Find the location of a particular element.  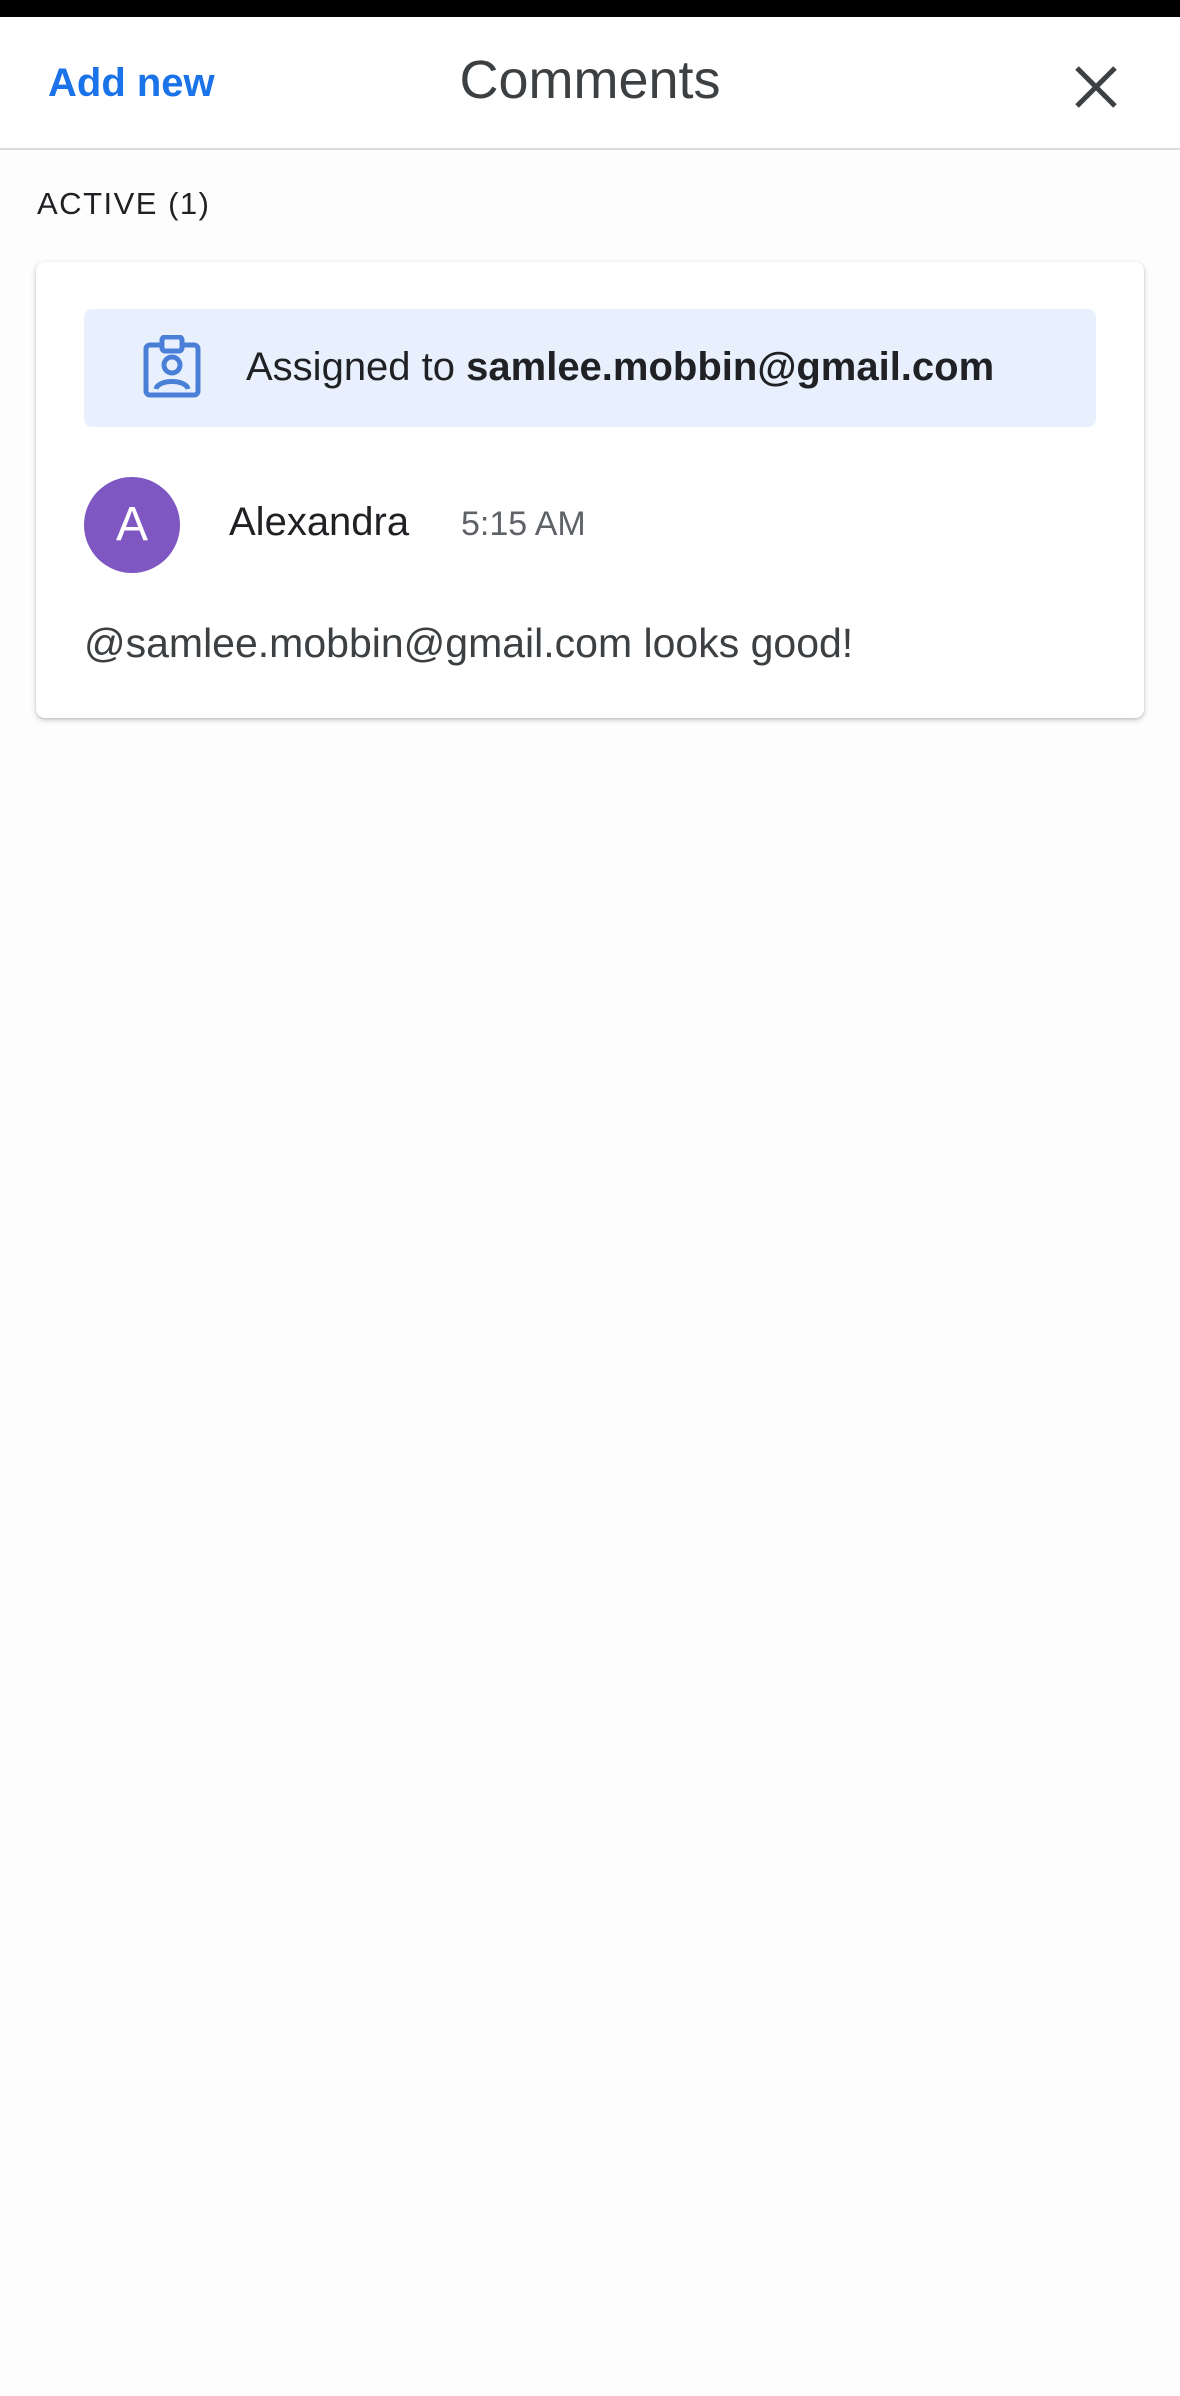

assignee-email: samlee.mobbin@gmail.com is located at coordinates (730, 367).